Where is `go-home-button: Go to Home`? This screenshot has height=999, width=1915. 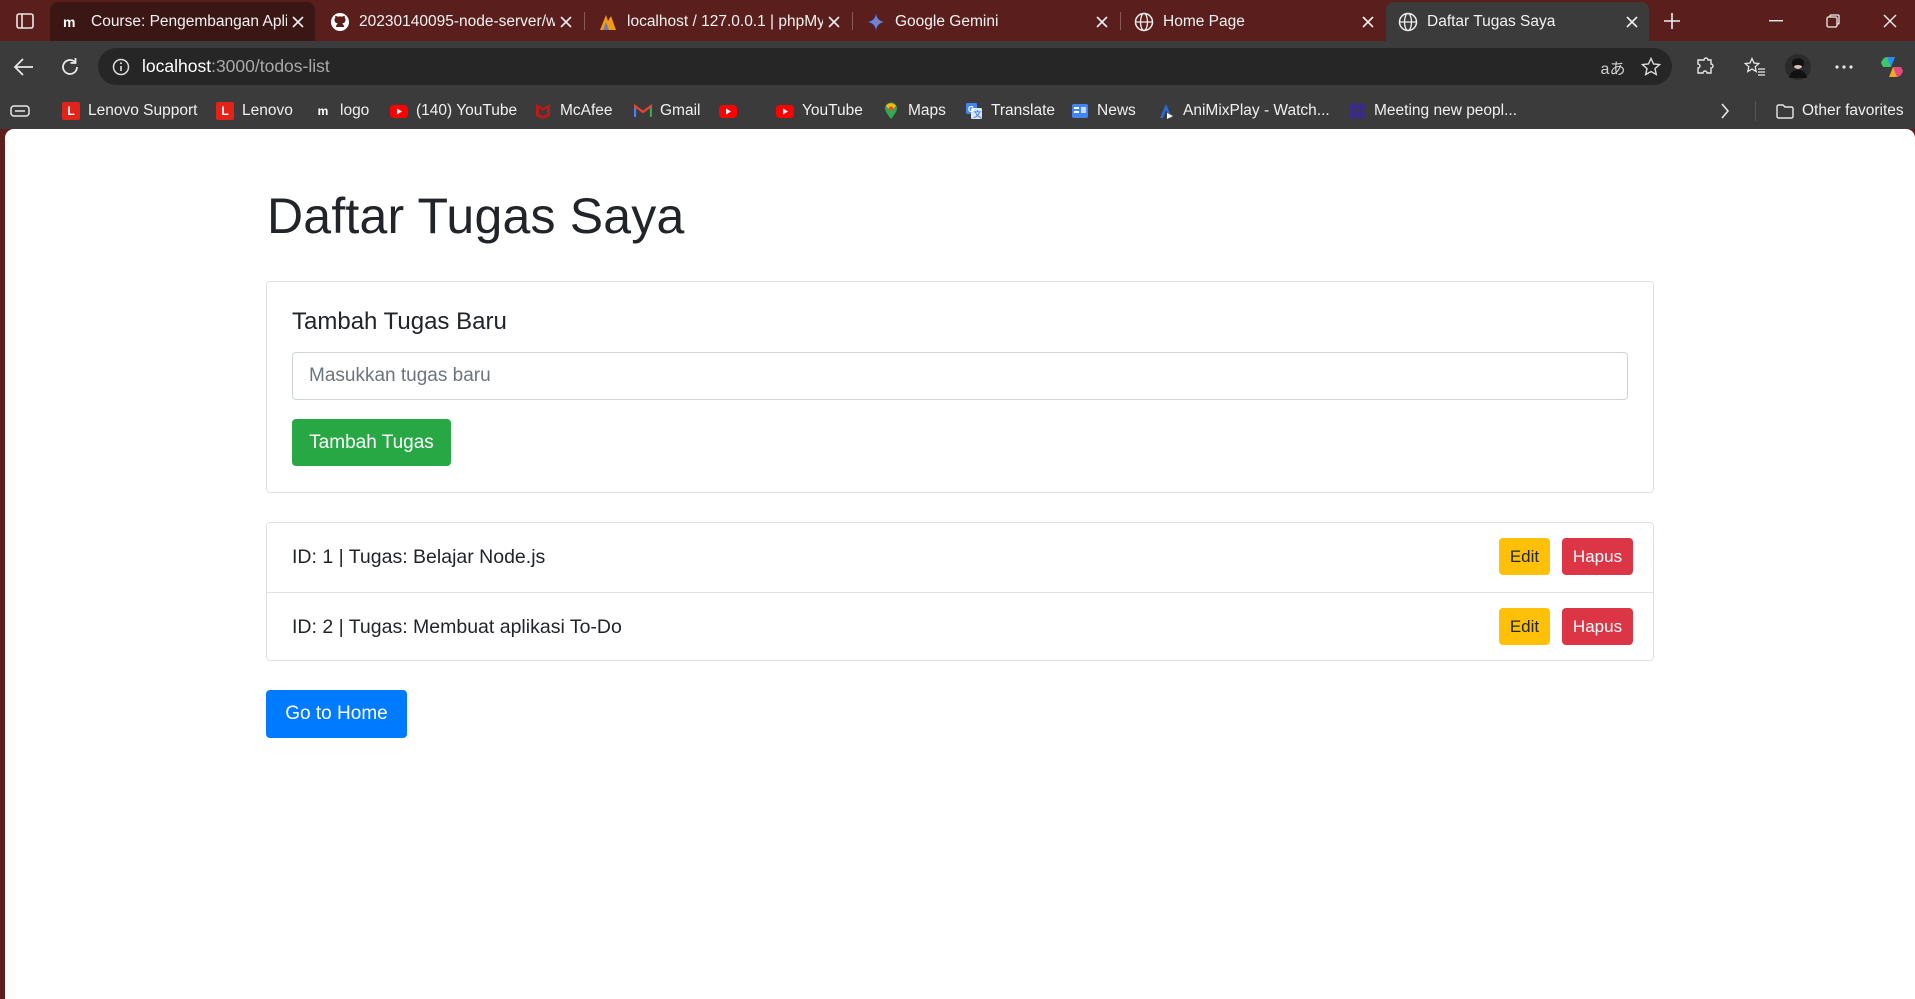
go-home-button: Go to Home is located at coordinates (336, 714).